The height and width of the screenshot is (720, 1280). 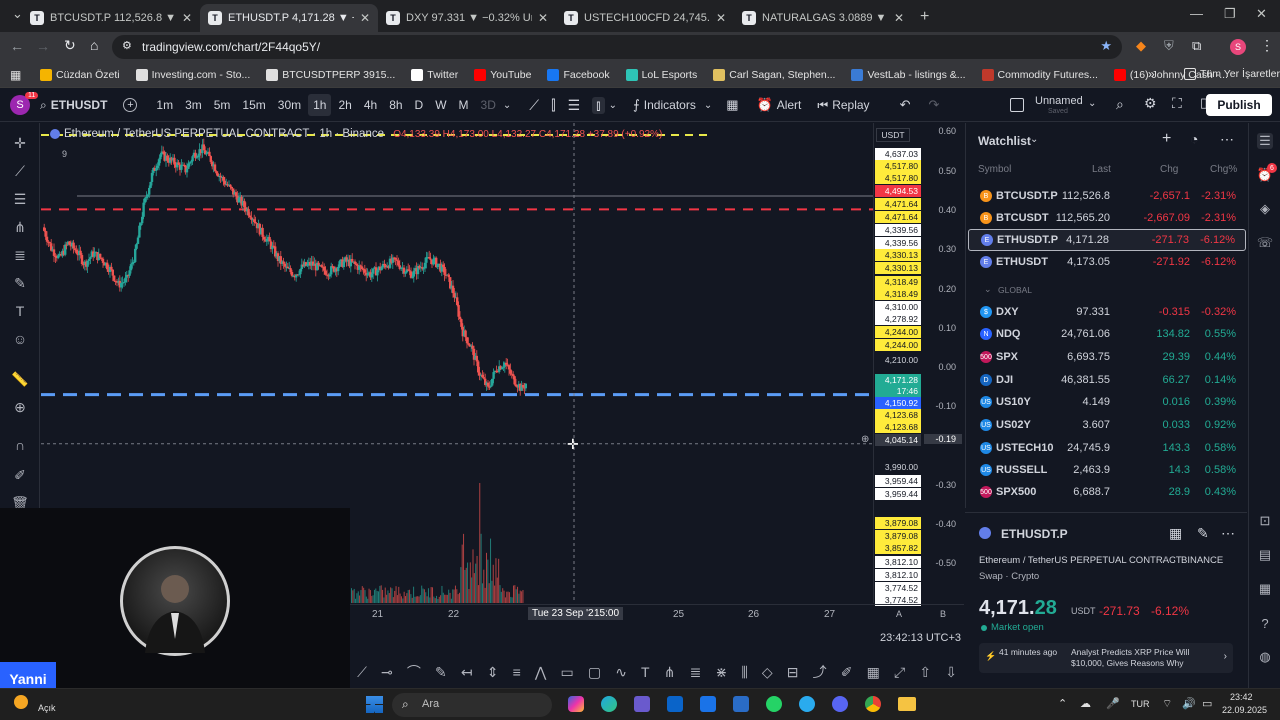 What do you see at coordinates (1232, 74) in the screenshot?
I see `all-bookmarks-folder: Tüm Yer İşaretleri` at bounding box center [1232, 74].